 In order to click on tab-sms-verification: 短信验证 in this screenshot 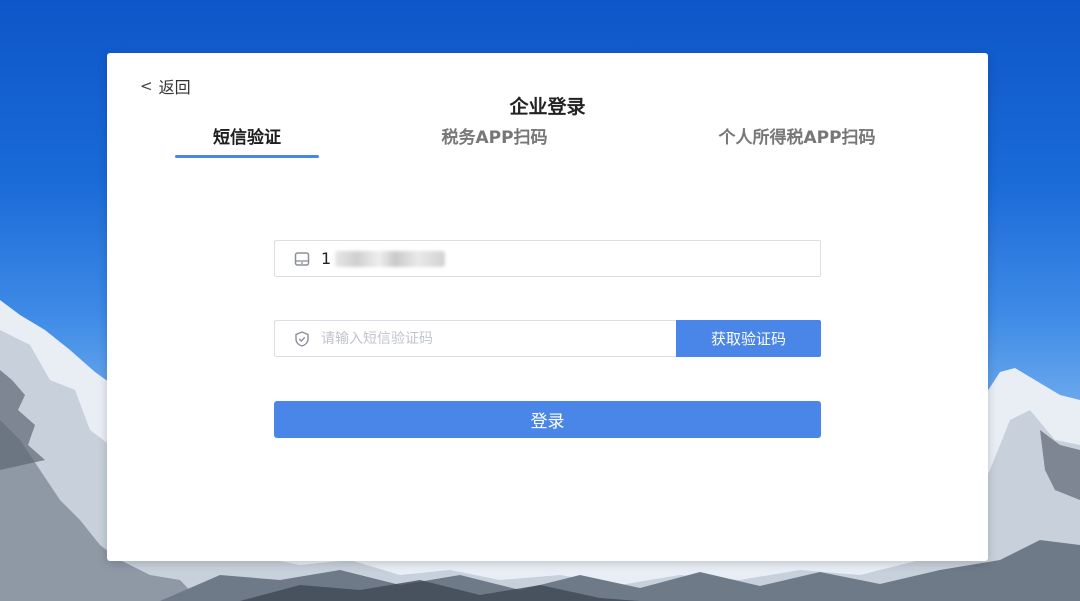, I will do `click(247, 141)`.